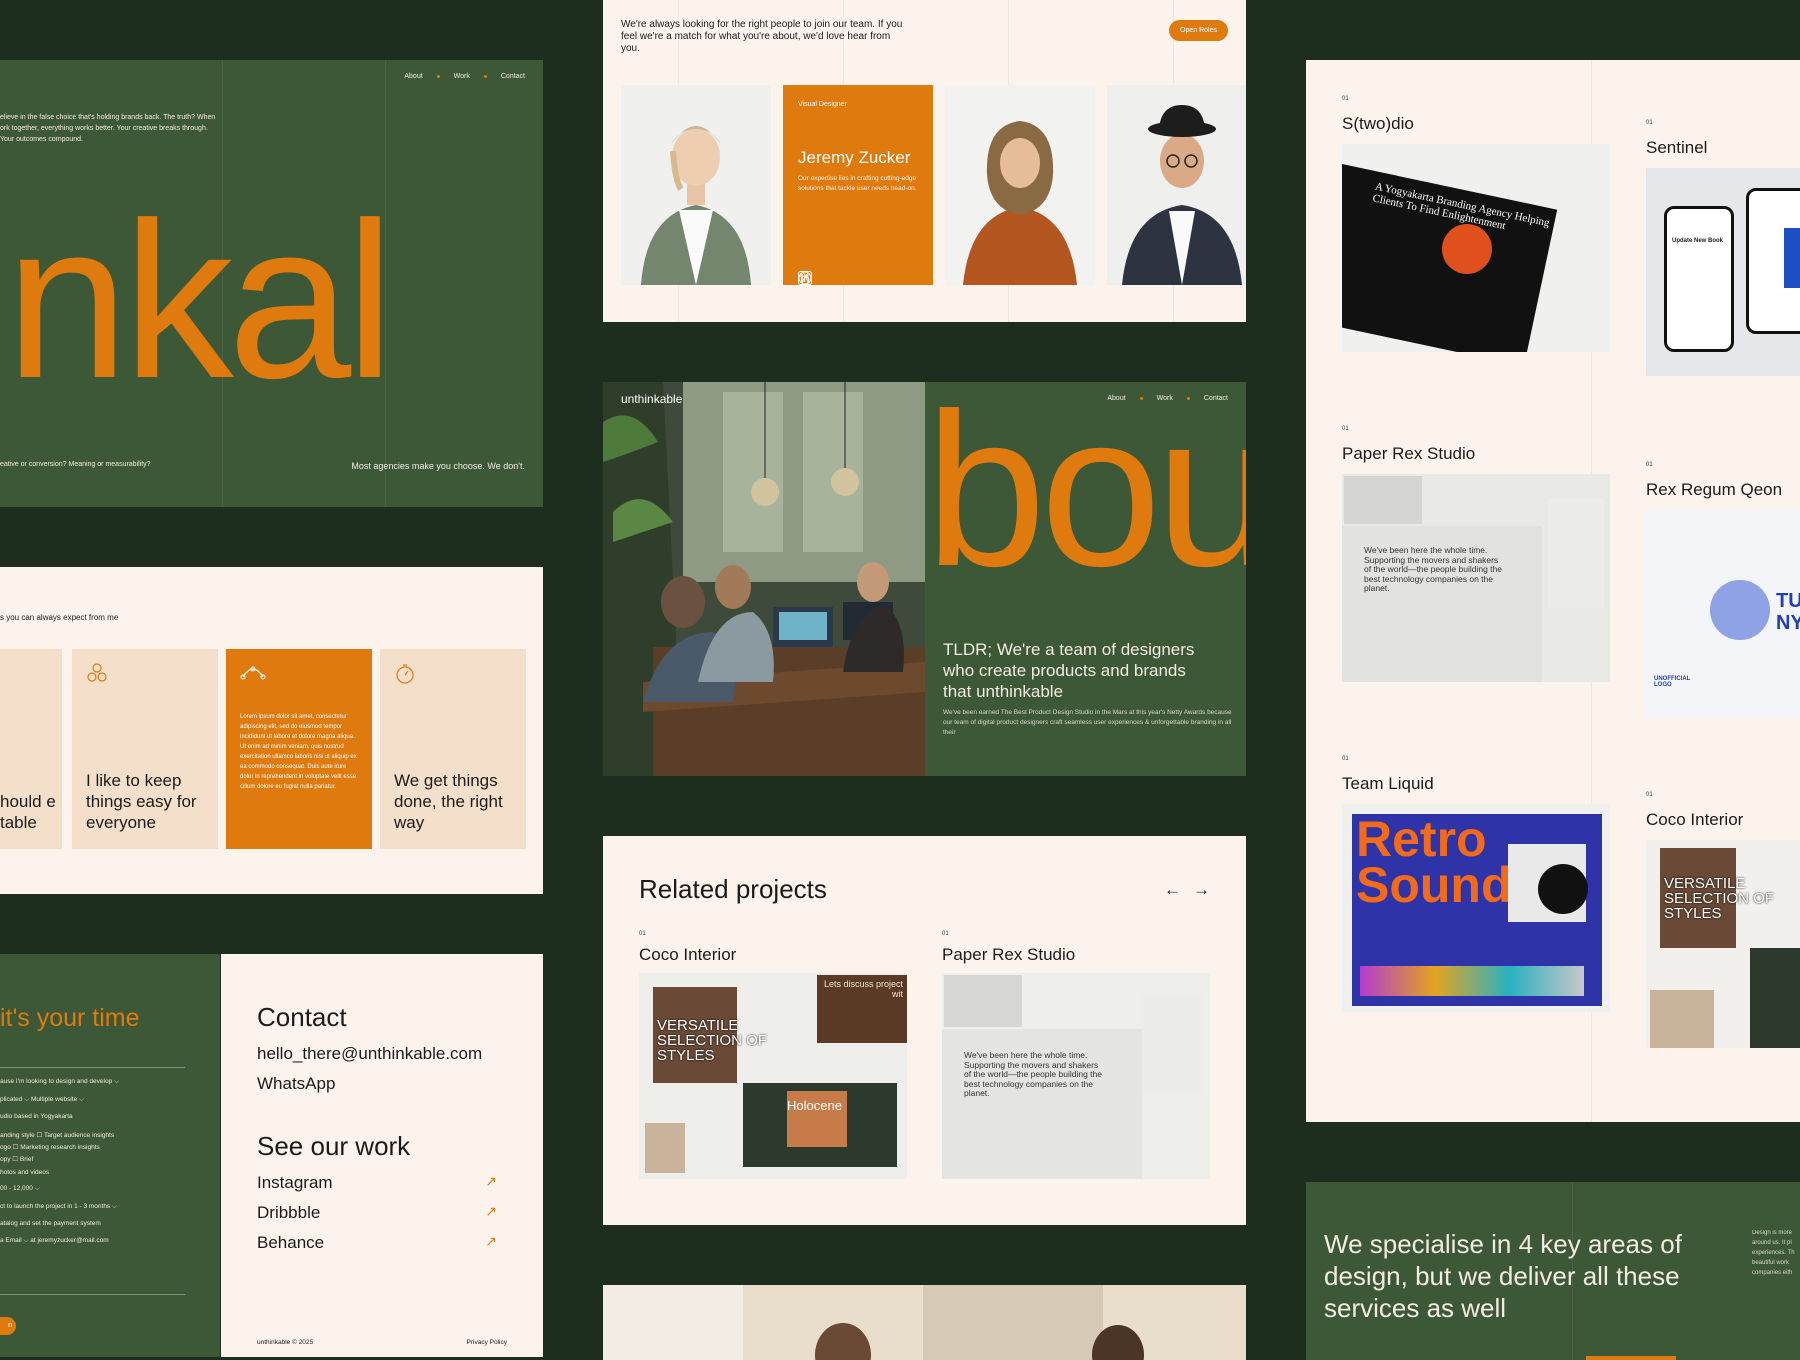 The height and width of the screenshot is (1360, 1800). Describe the element at coordinates (299, 674) in the screenshot. I see `bezier-icon` at that location.